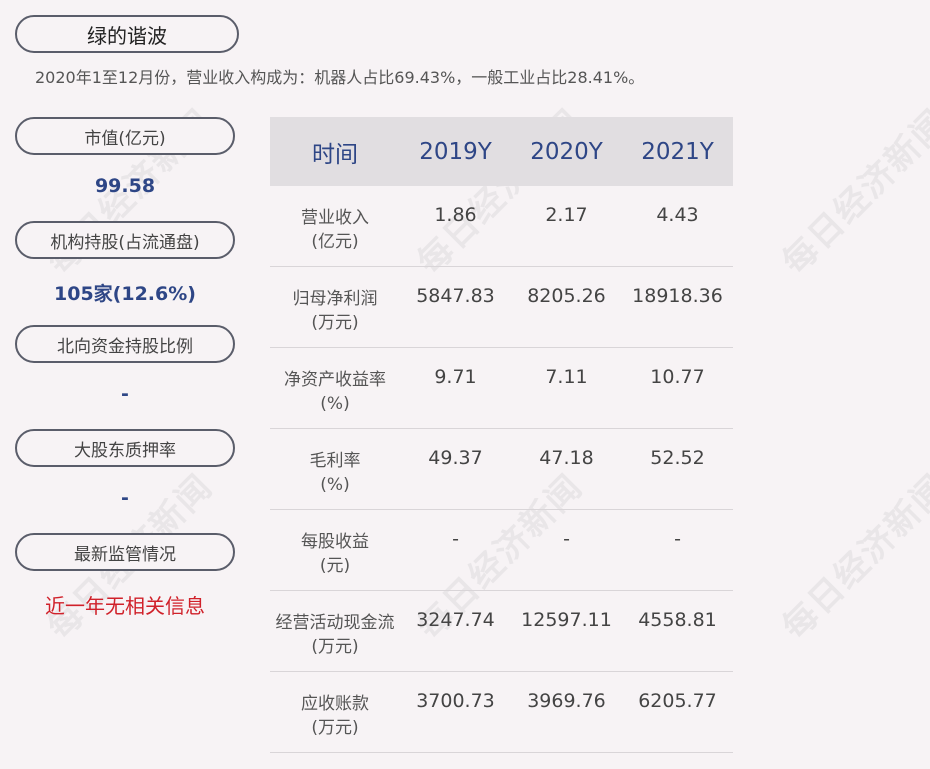  Describe the element at coordinates (335, 461) in the screenshot. I see `row-name: 毛利率` at that location.